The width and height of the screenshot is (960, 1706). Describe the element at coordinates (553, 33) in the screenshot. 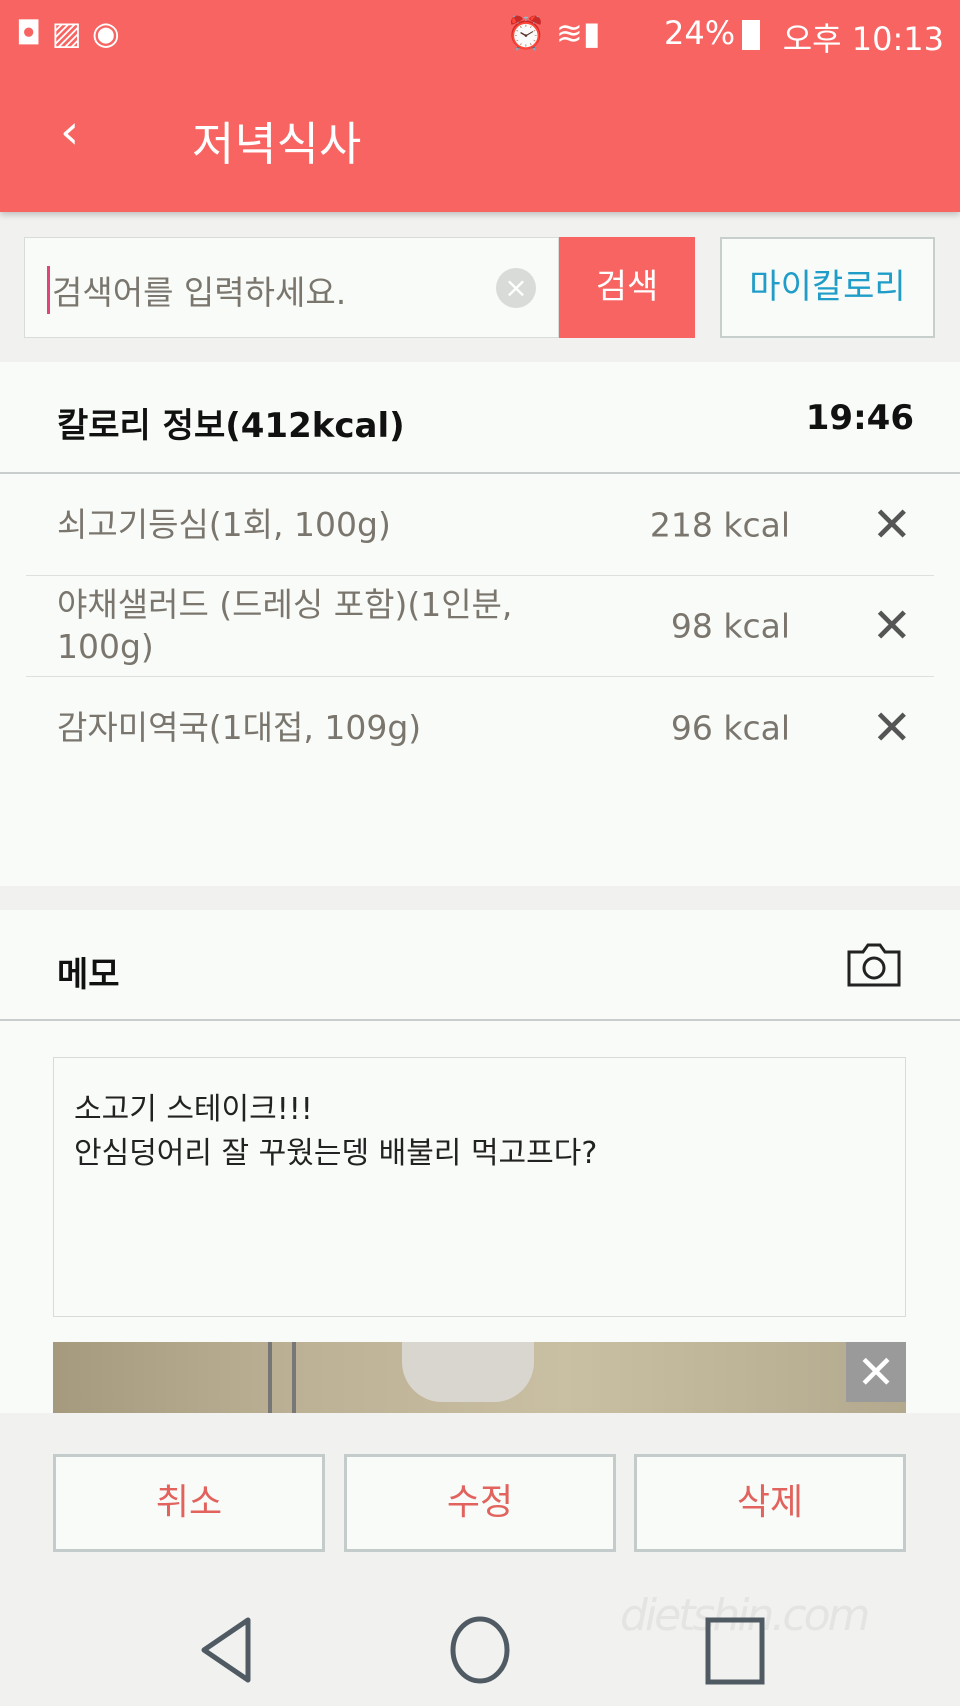

I see `status-icons-right: ⏰ ≋▮` at that location.